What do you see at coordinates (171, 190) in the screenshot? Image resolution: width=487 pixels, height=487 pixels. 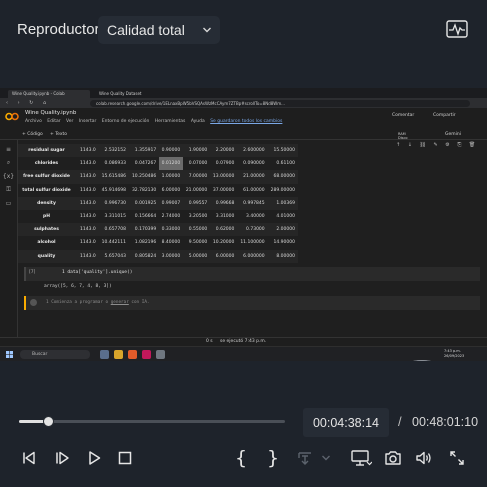 I see `table-cell: 6.00000` at bounding box center [171, 190].